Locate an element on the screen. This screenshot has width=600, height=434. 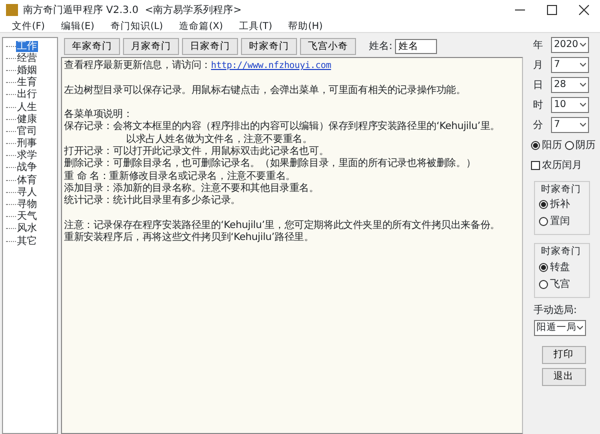
date-label: 年 is located at coordinates (538, 45).